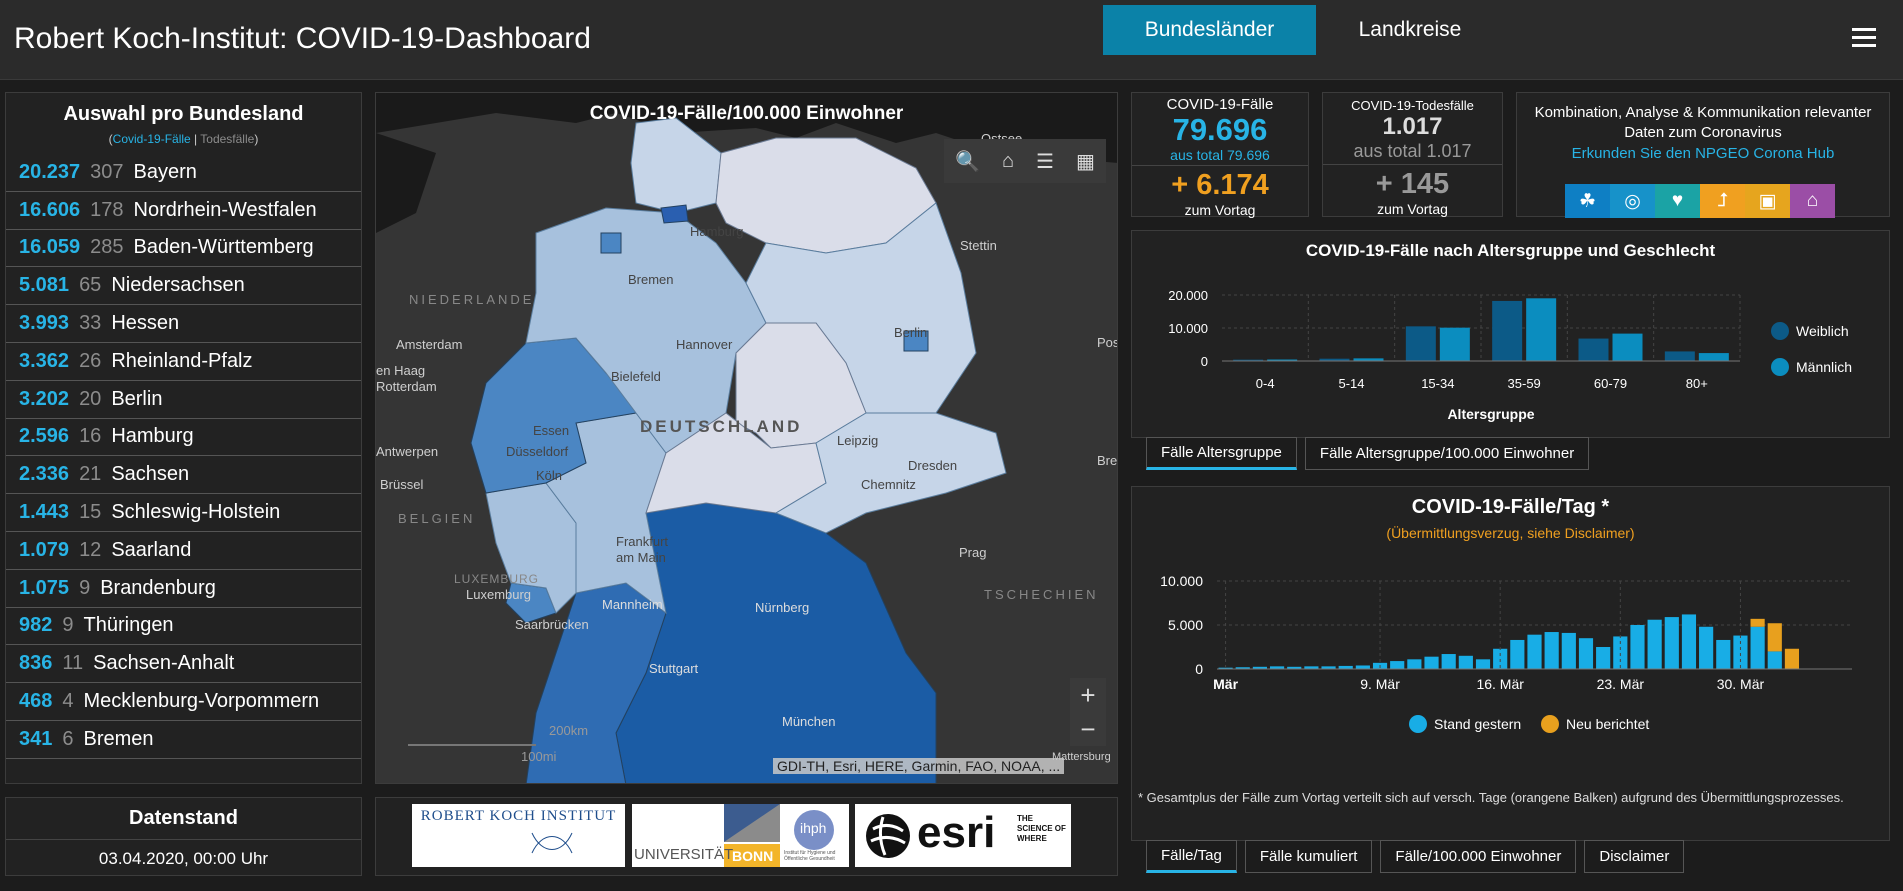  I want to click on y-tick-label: 5.000, so click(1185, 625).